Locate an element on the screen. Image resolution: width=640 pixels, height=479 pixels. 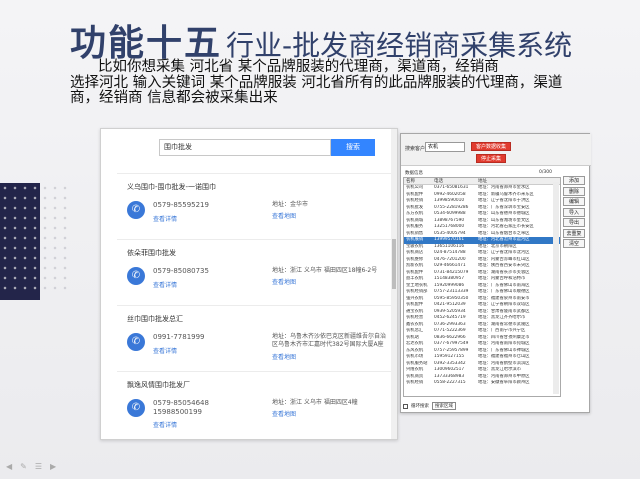
result-phone: 0991-7781999 is located at coordinates (179, 337).